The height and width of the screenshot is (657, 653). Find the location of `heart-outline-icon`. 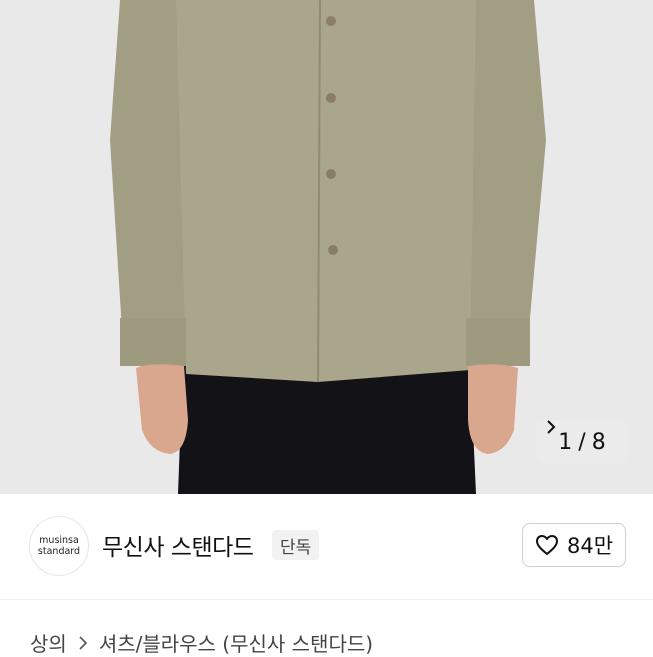

heart-outline-icon is located at coordinates (546, 545).